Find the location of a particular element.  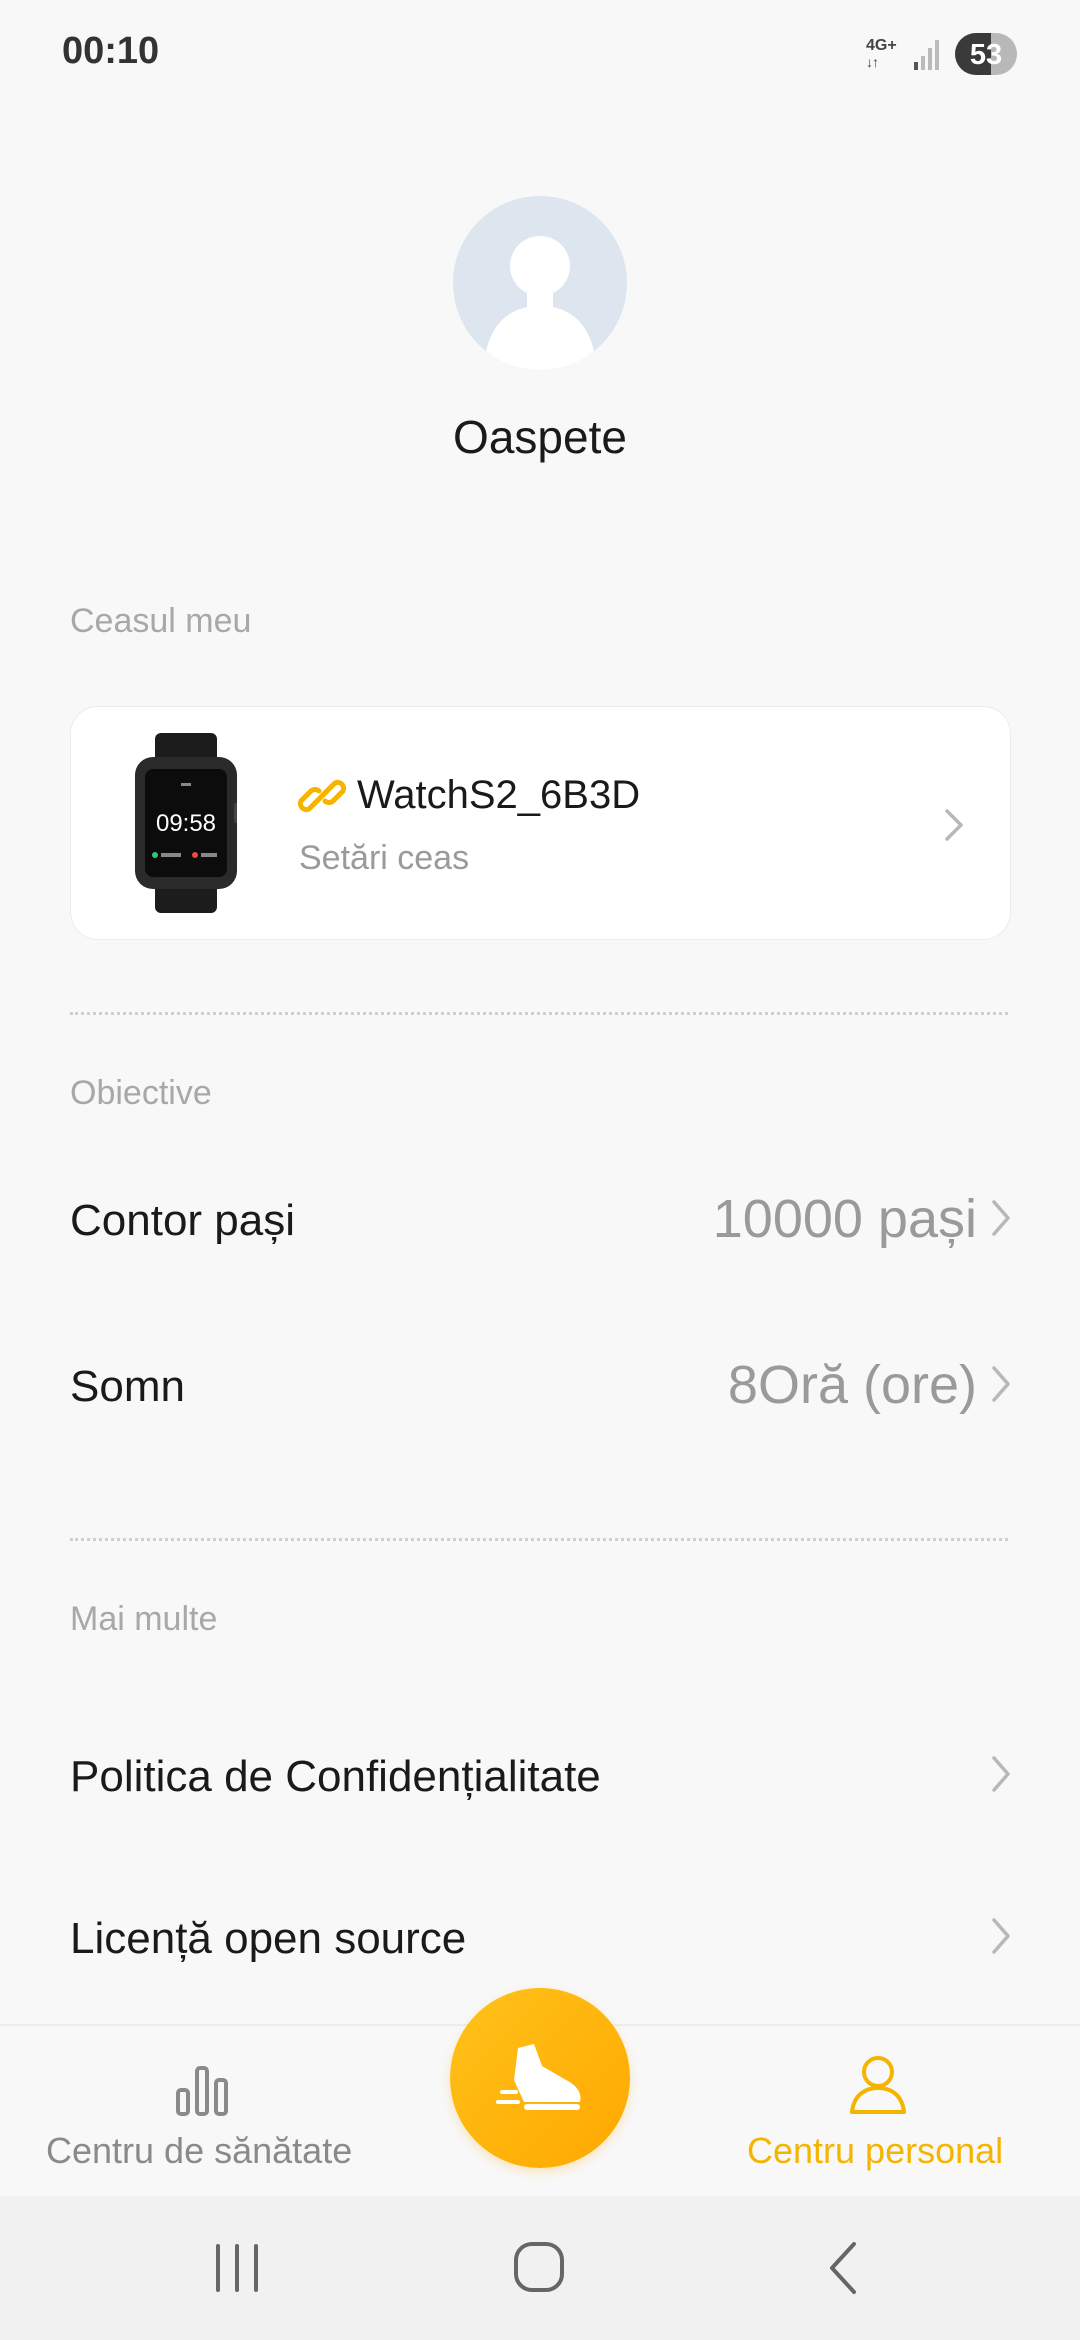

watch-device-name: WatchS2_6B3D is located at coordinates (499, 795).